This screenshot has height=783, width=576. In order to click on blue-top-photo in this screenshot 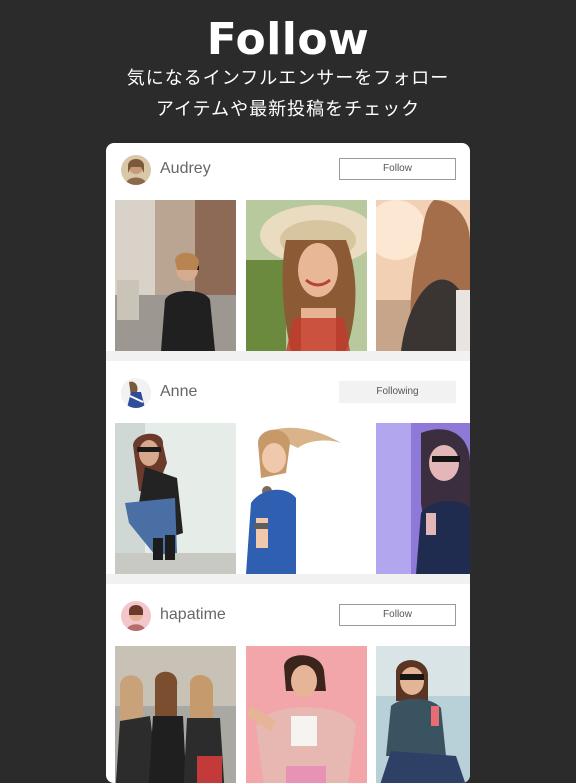, I will do `click(306, 498)`.